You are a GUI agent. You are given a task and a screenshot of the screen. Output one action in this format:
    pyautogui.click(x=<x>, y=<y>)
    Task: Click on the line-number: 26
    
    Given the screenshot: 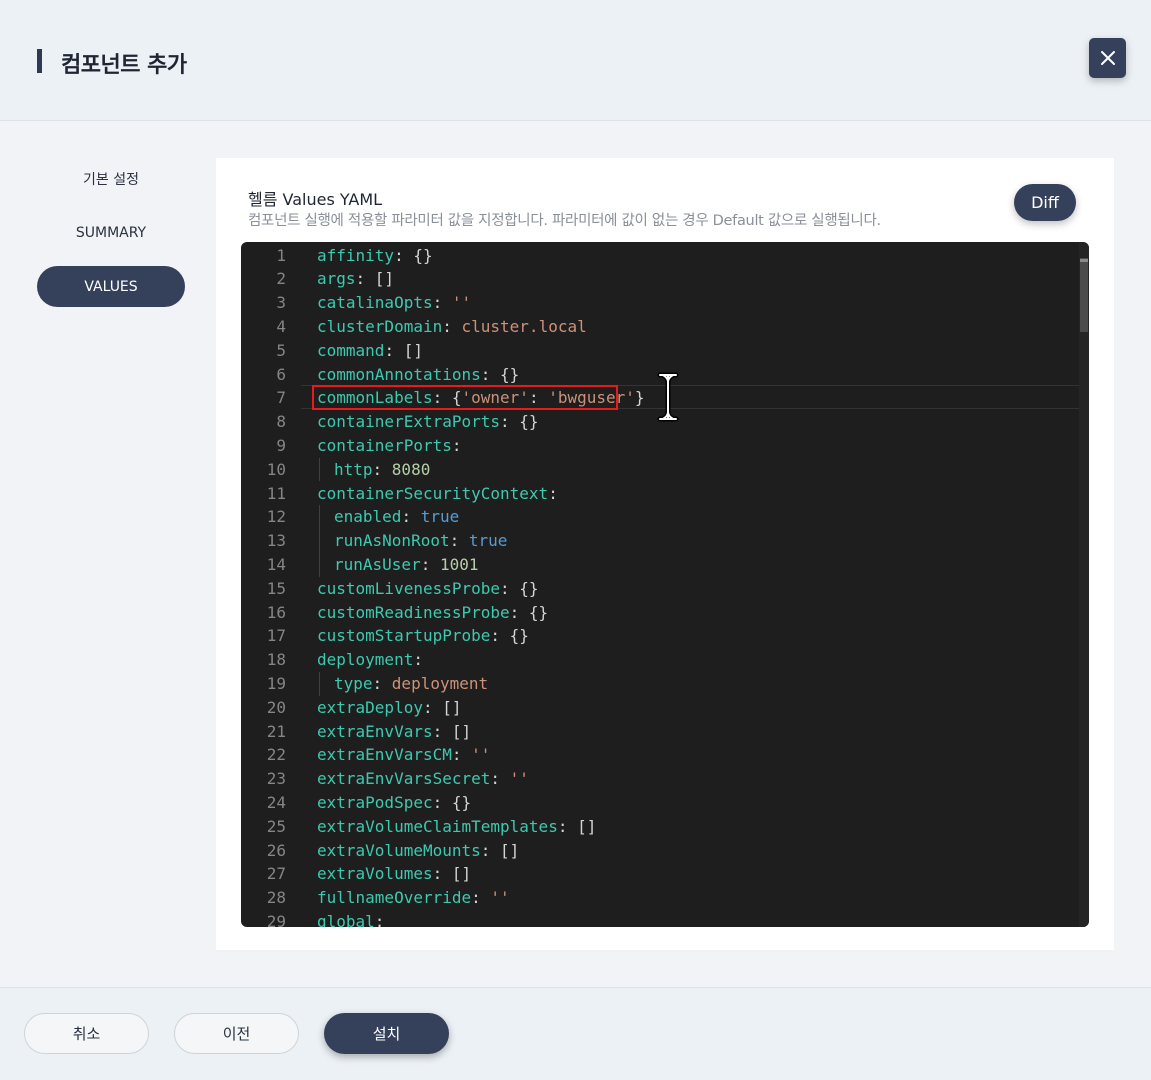 What is the action you would take?
    pyautogui.click(x=276, y=850)
    